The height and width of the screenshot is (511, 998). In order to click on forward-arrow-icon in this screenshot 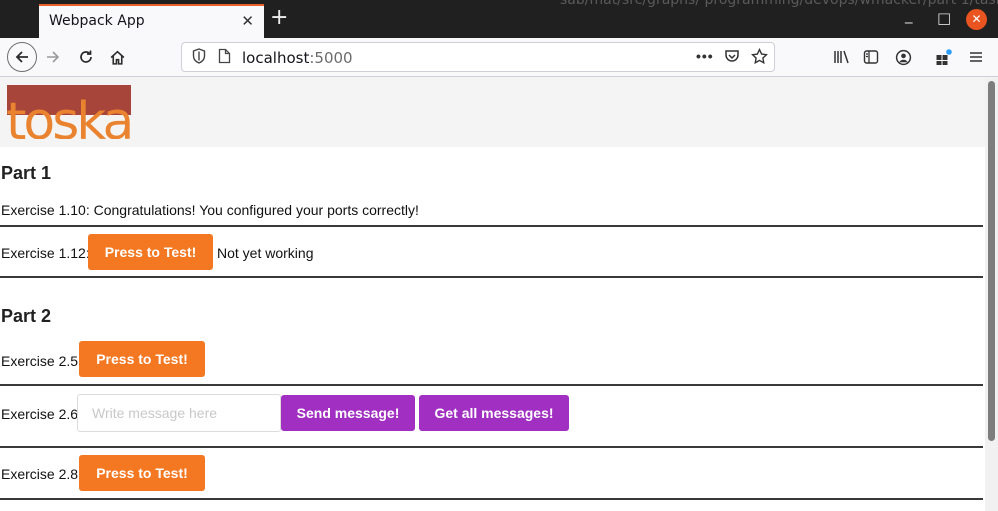, I will do `click(53, 57)`.